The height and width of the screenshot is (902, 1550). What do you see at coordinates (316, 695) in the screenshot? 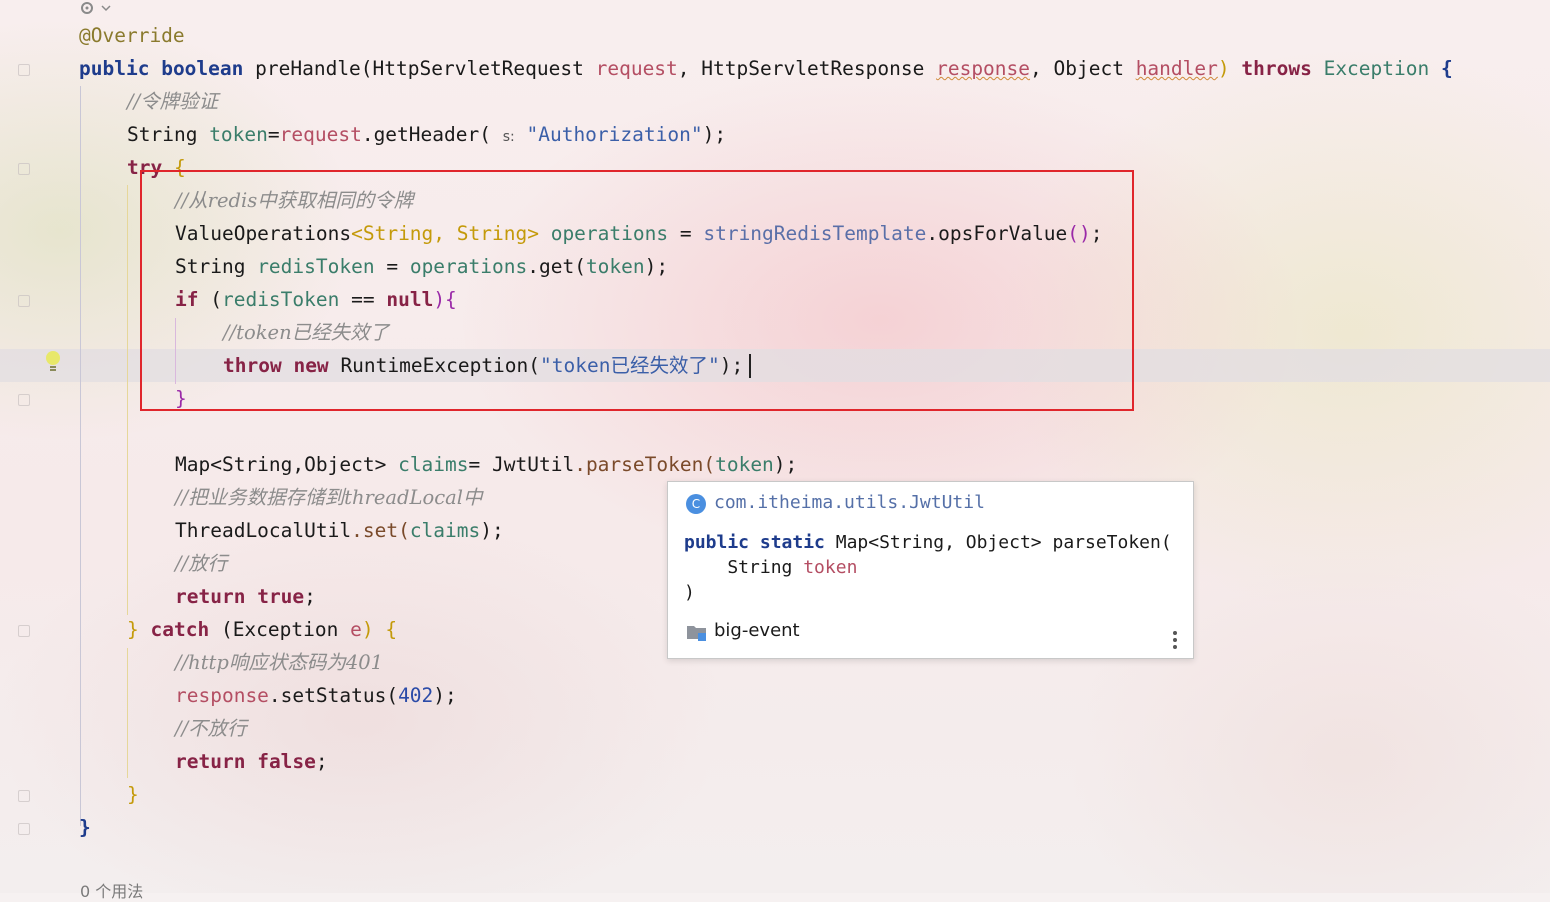
I see `code-line-set-status: response.setStatus(402);` at bounding box center [316, 695].